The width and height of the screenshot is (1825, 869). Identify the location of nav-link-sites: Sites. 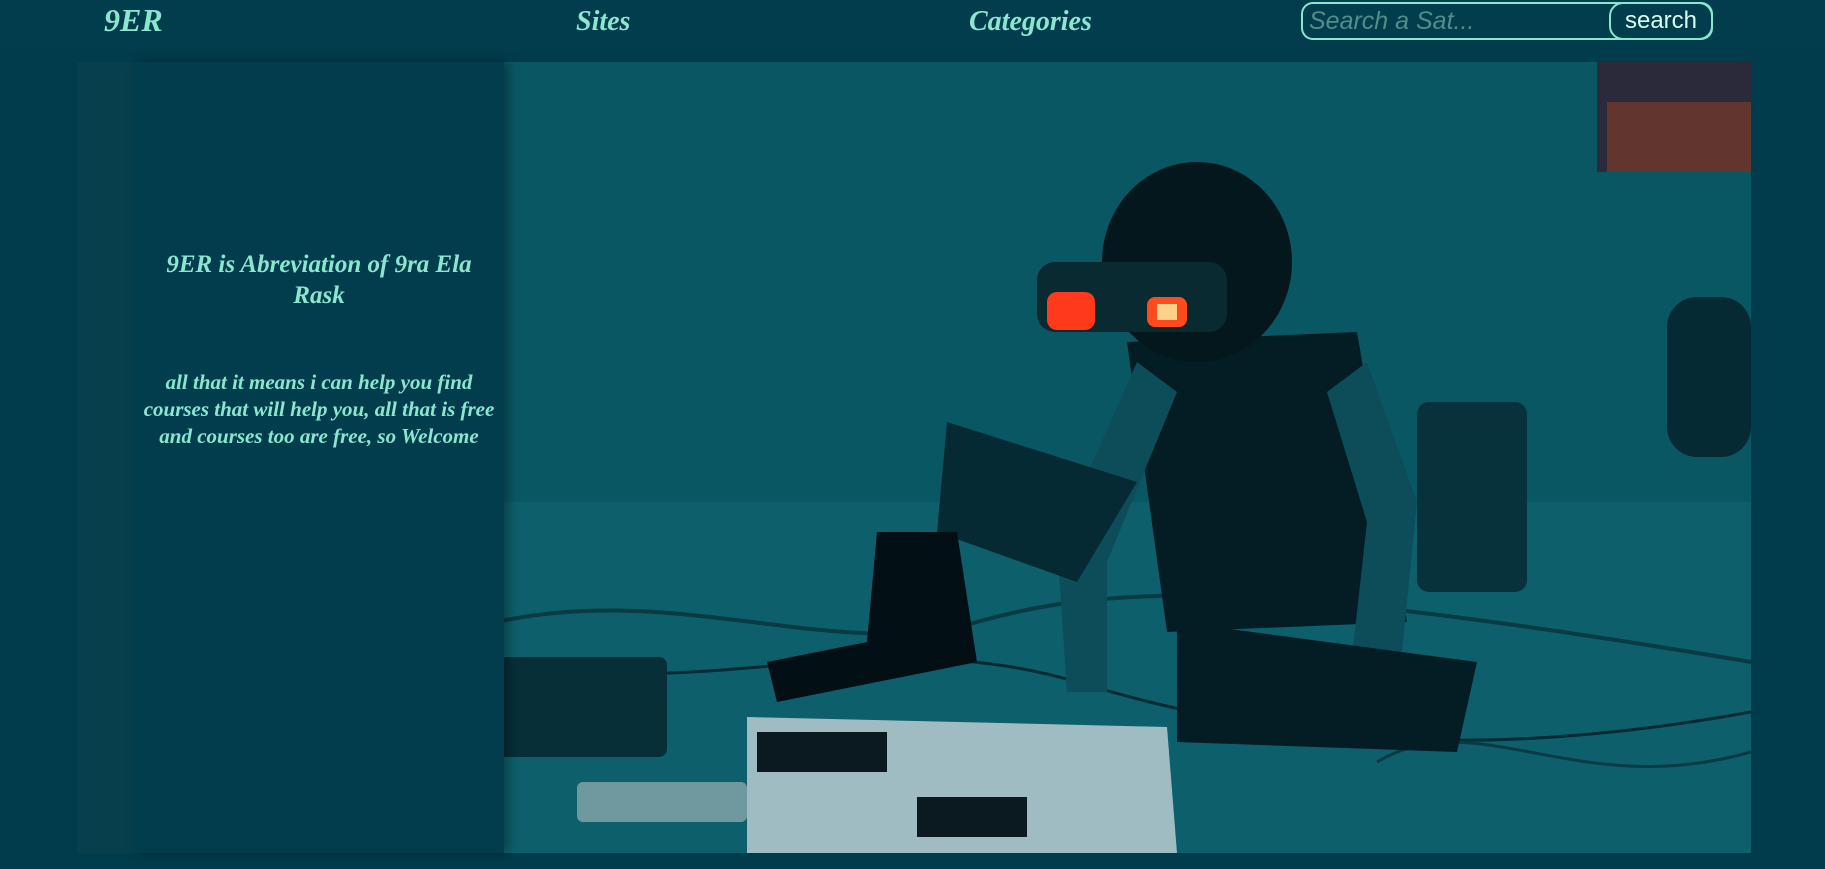
(603, 22).